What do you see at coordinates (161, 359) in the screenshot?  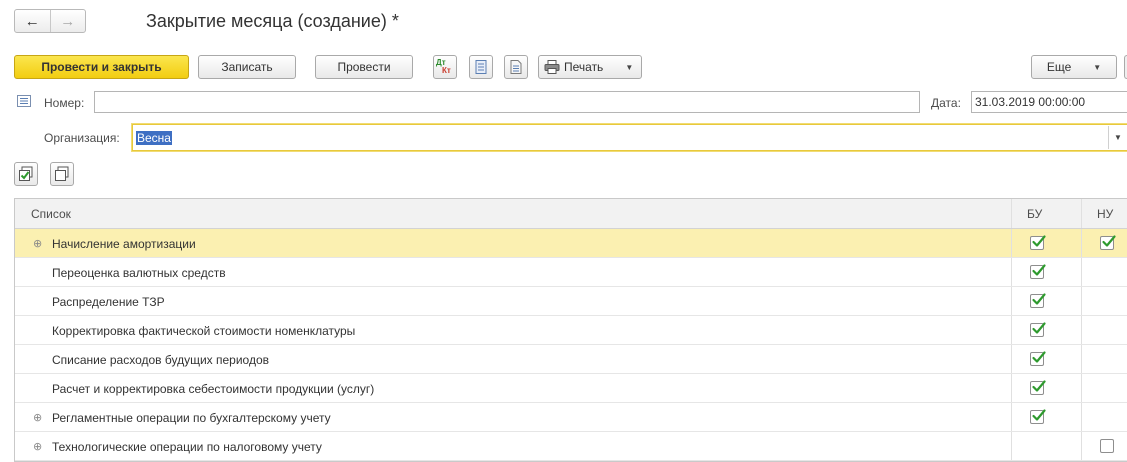 I see `row-label: Списание расходов будущих периодов` at bounding box center [161, 359].